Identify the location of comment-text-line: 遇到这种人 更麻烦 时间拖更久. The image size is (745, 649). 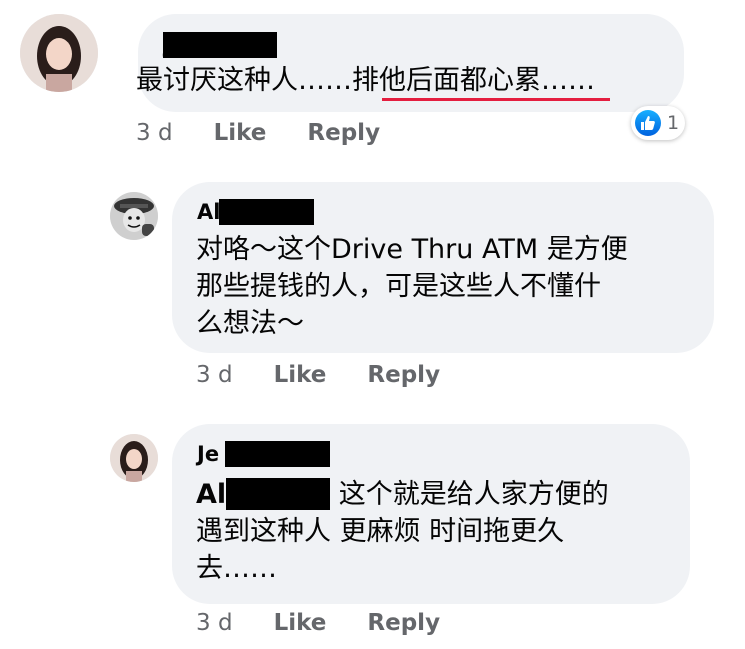
(380, 531).